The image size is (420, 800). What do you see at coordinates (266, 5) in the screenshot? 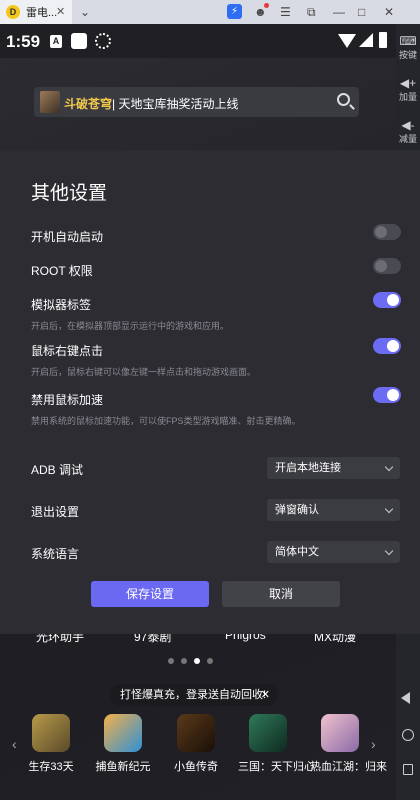
I see `notification-dot` at bounding box center [266, 5].